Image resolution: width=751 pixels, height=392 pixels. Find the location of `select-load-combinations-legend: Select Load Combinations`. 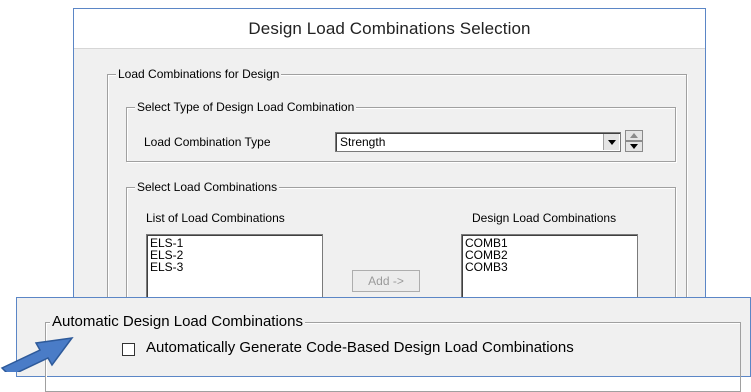

select-load-combinations-legend: Select Load Combinations is located at coordinates (207, 187).